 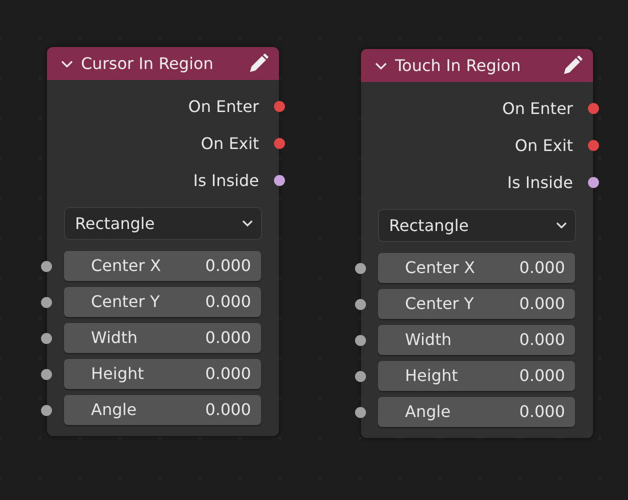 What do you see at coordinates (458, 65) in the screenshot?
I see `node-title: Touch In Region` at bounding box center [458, 65].